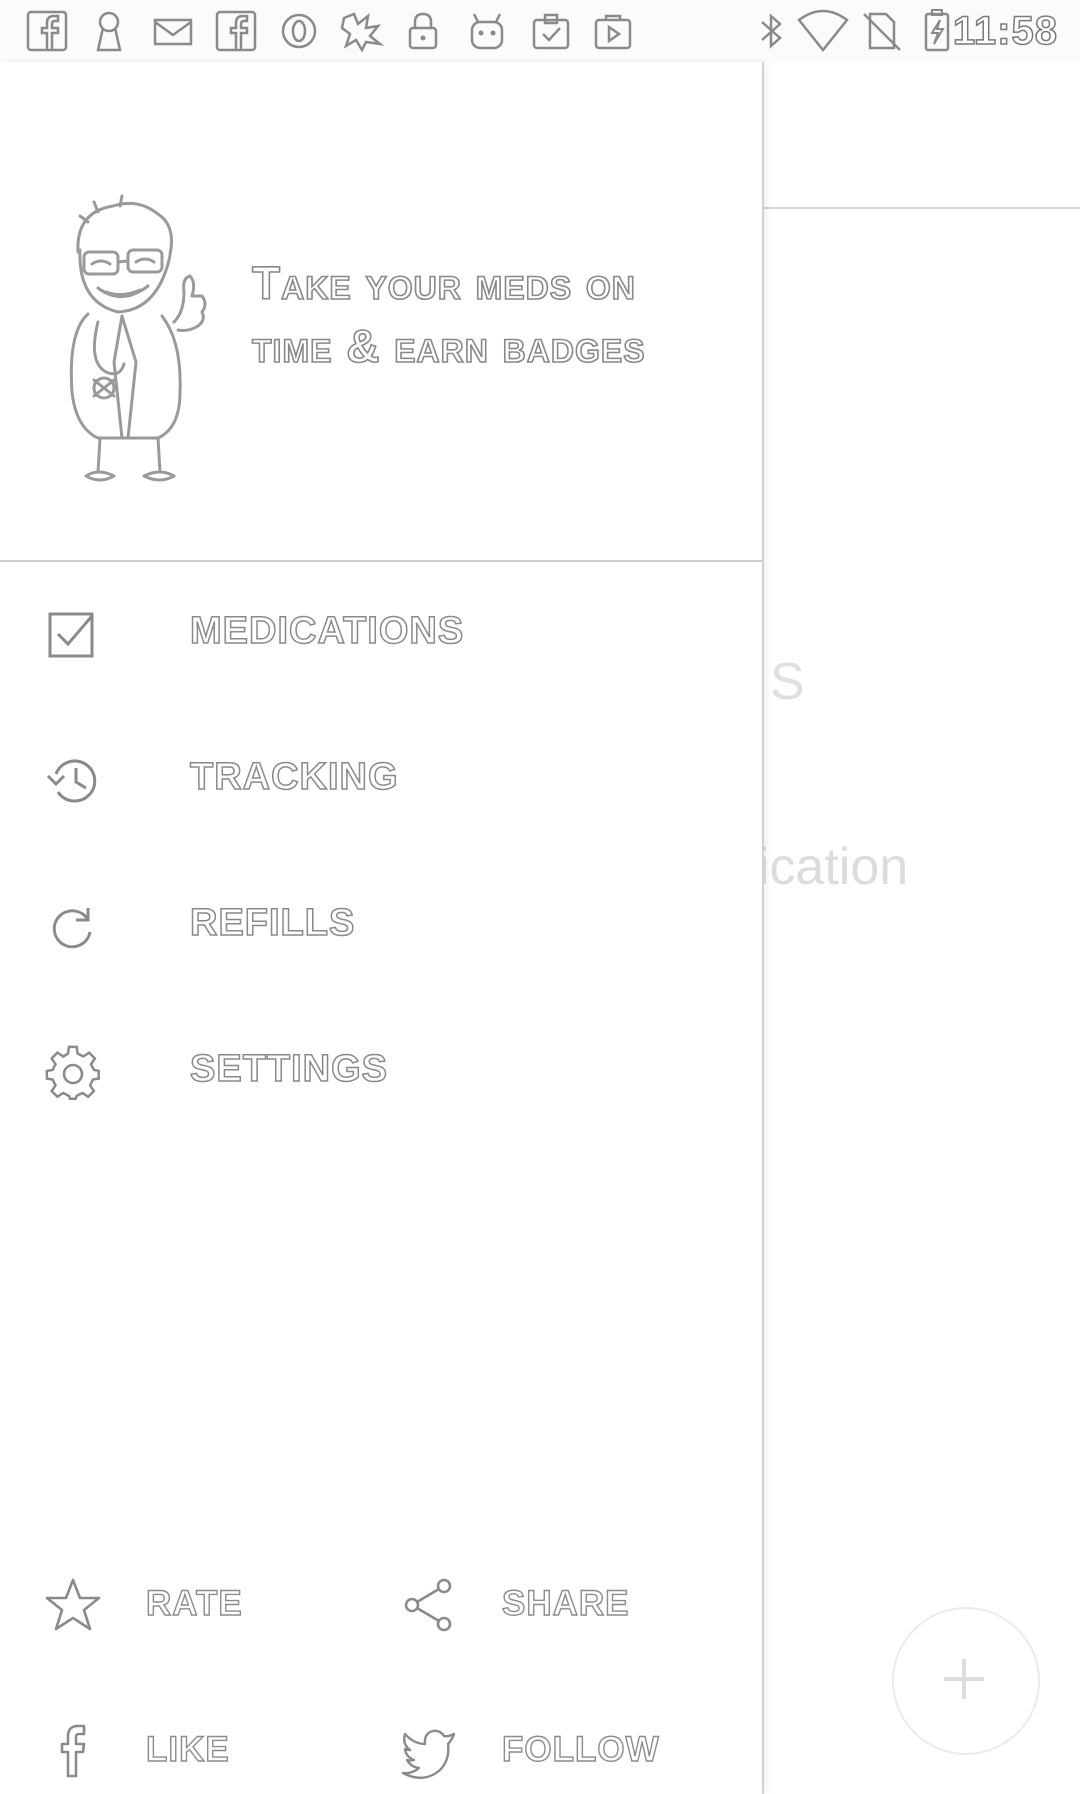  I want to click on share-button: SHARE, so click(531, 1607).